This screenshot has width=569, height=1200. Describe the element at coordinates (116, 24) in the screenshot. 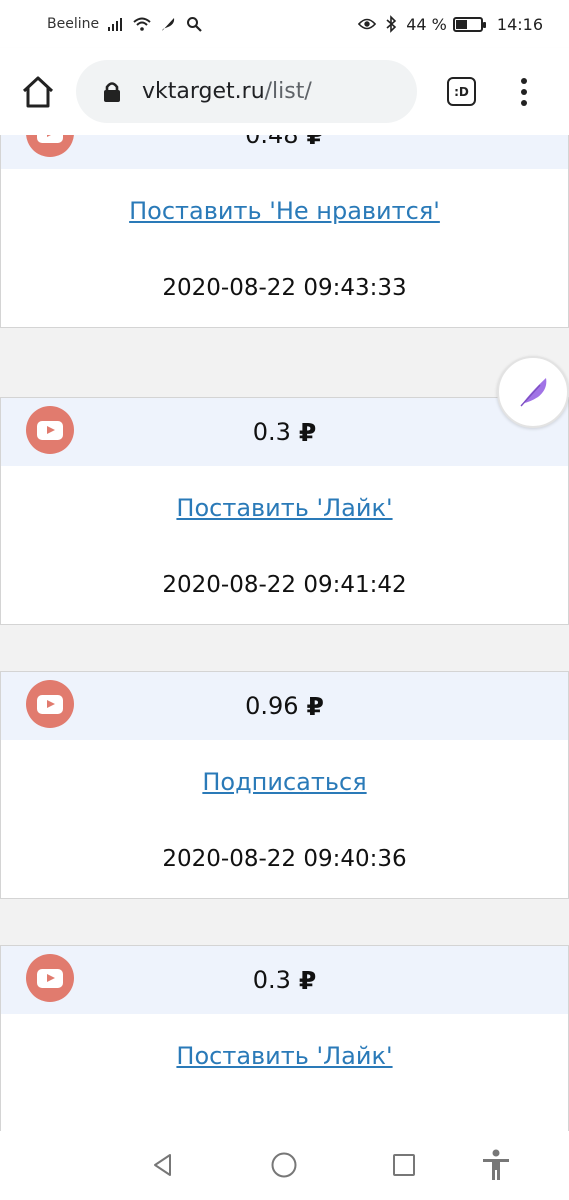

I see `signal-icon` at that location.